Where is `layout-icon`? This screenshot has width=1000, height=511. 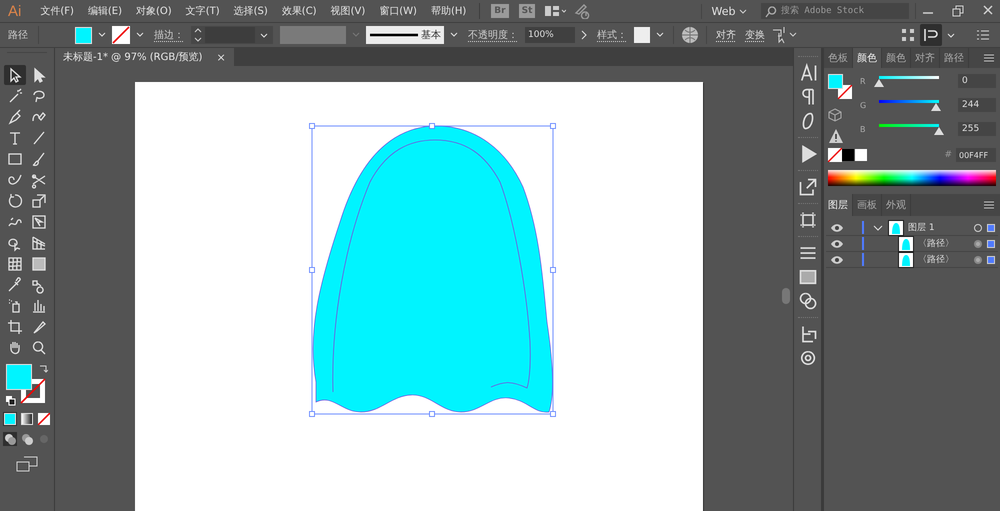
layout-icon is located at coordinates (555, 11).